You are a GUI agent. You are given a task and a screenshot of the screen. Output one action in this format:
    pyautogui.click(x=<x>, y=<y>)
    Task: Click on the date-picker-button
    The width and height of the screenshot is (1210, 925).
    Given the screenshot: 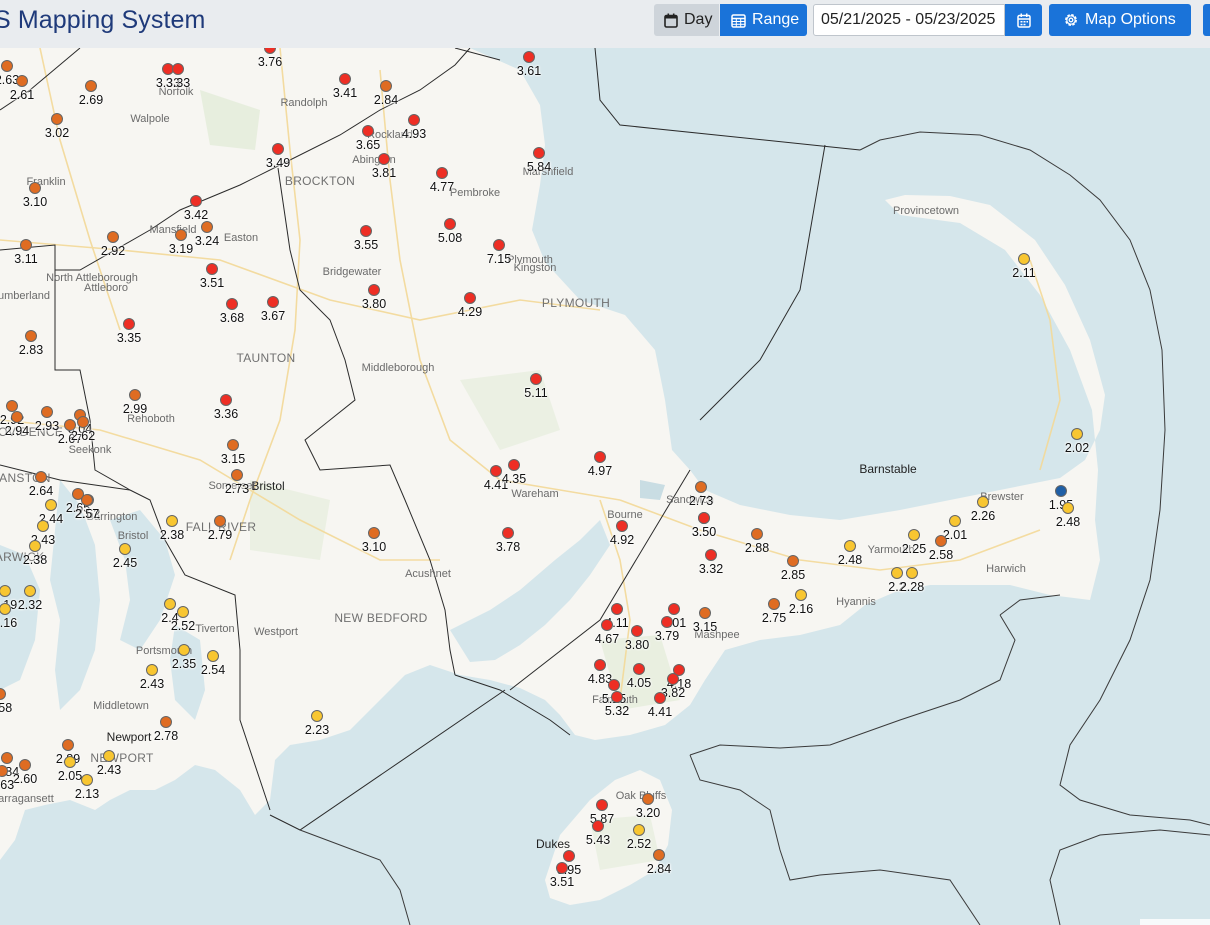 What is the action you would take?
    pyautogui.click(x=1023, y=20)
    